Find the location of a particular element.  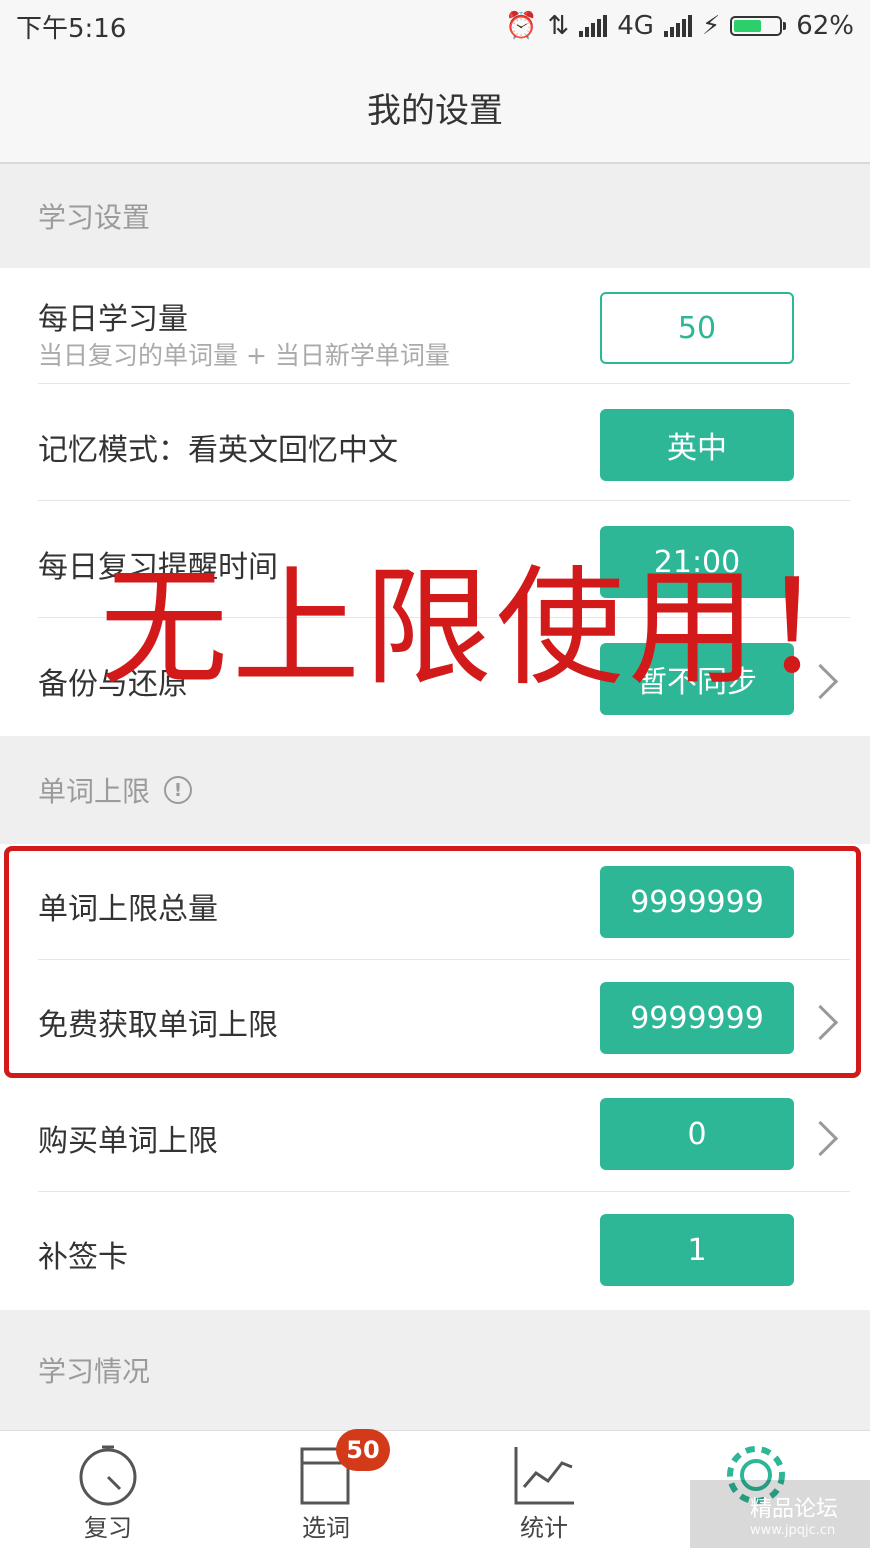

memory-mode-button: 英中 is located at coordinates (697, 445).